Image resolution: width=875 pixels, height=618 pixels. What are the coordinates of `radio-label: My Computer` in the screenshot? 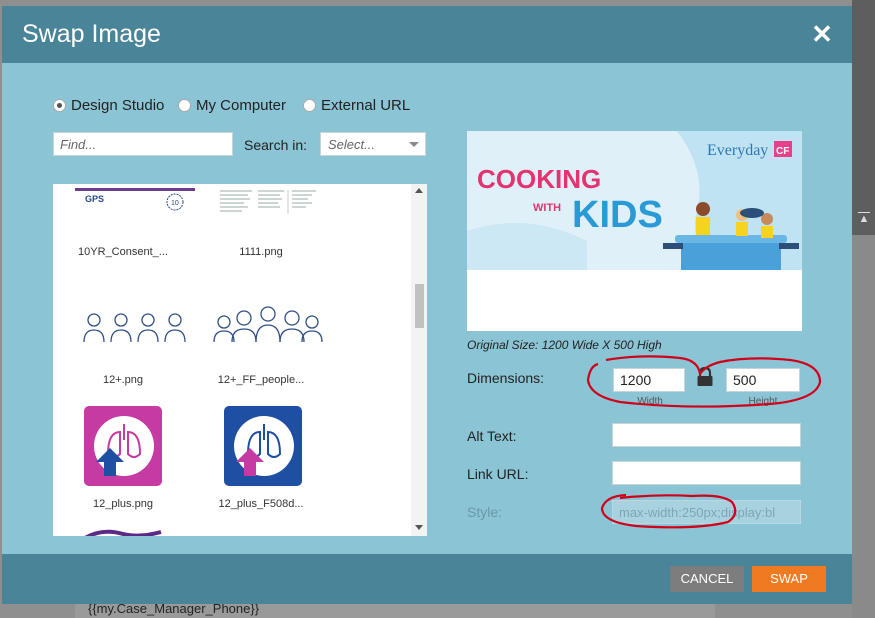 It's located at (241, 105).